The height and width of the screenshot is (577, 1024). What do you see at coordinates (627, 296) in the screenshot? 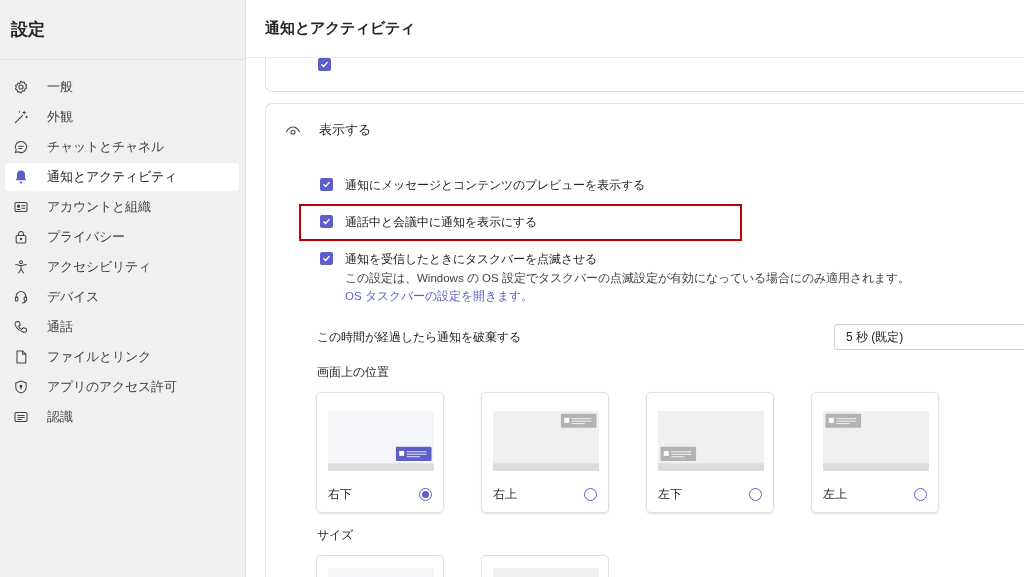
I see `settings-link: OS タスクバーの設定を開きます。` at bounding box center [627, 296].